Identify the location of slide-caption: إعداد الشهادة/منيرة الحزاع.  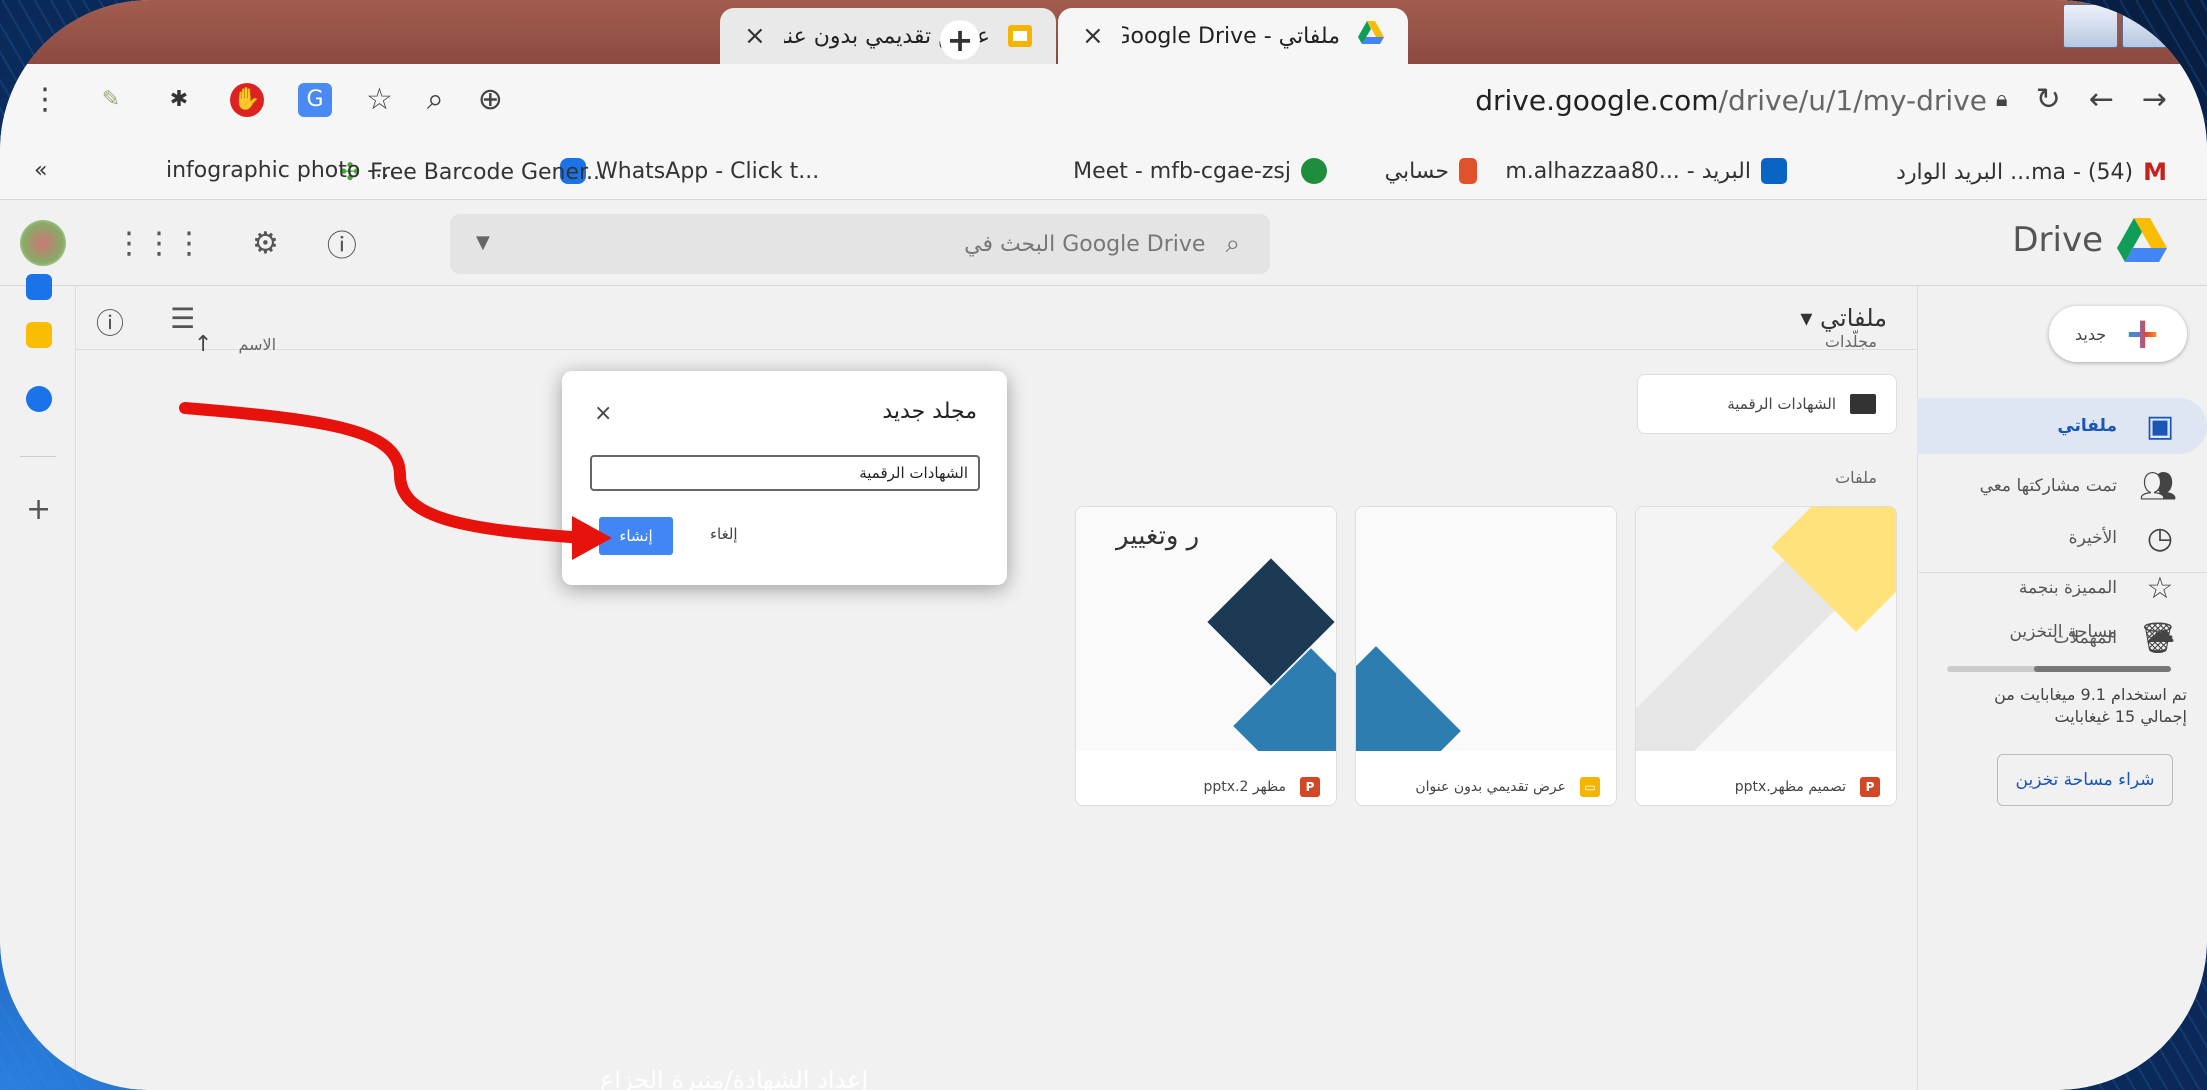
(734, 1078).